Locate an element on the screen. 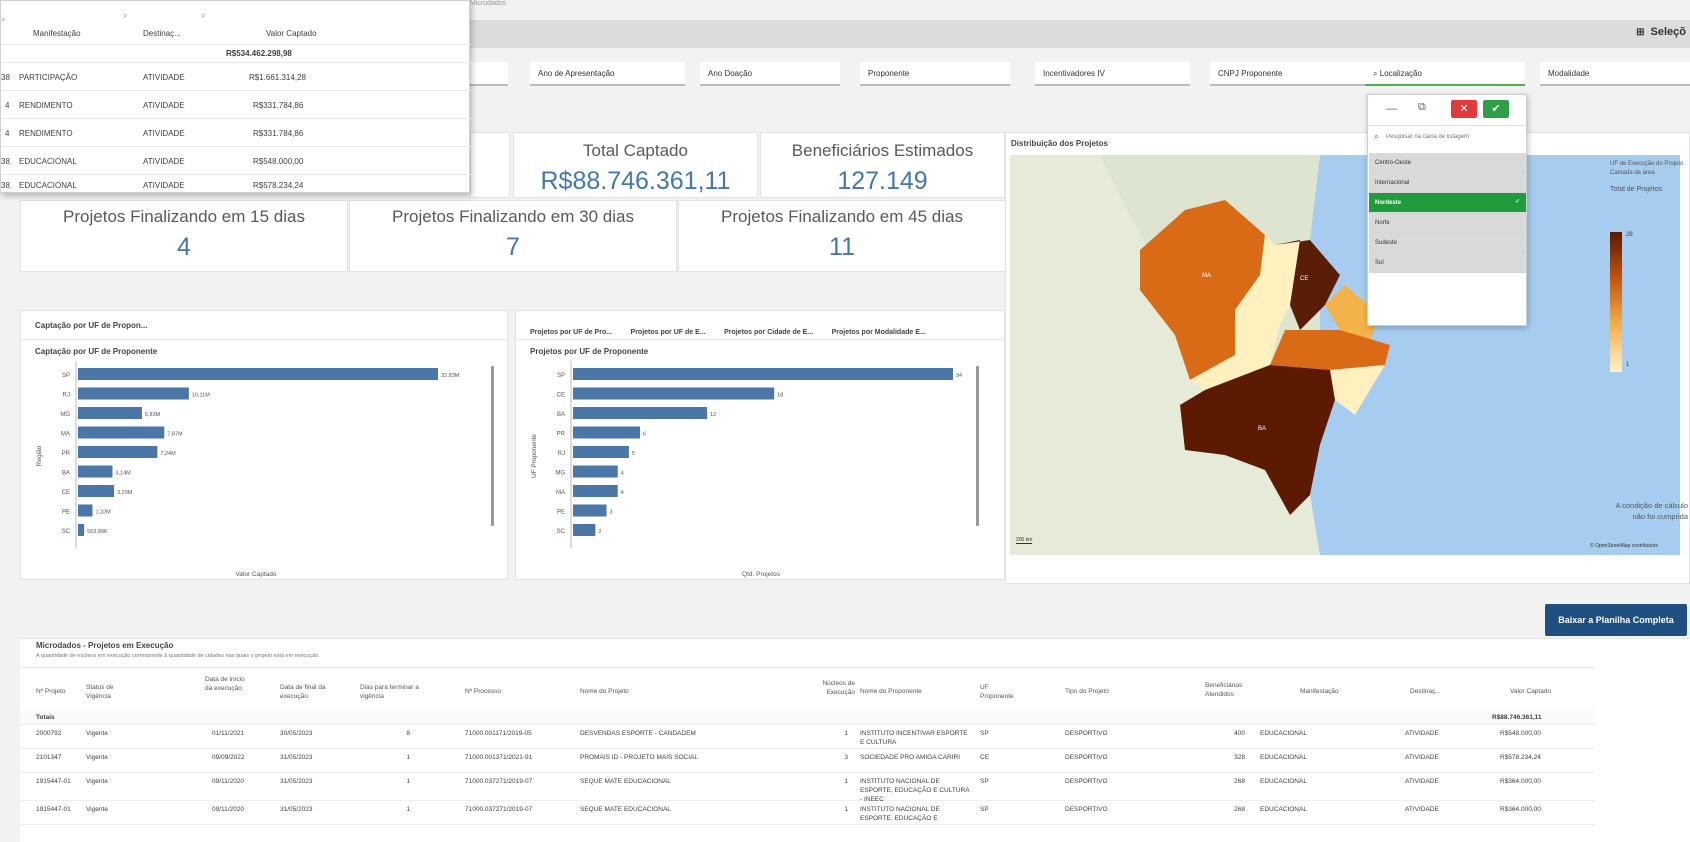  lasso-icon: ⧉ is located at coordinates (1422, 107).